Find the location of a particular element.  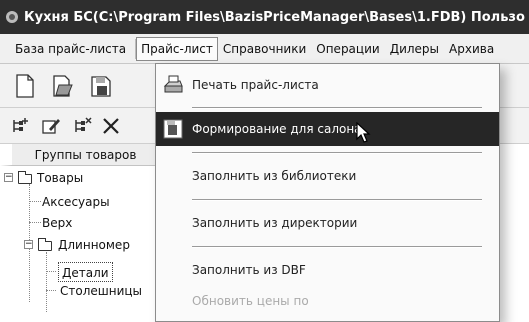

save-document-icon is located at coordinates (101, 86).